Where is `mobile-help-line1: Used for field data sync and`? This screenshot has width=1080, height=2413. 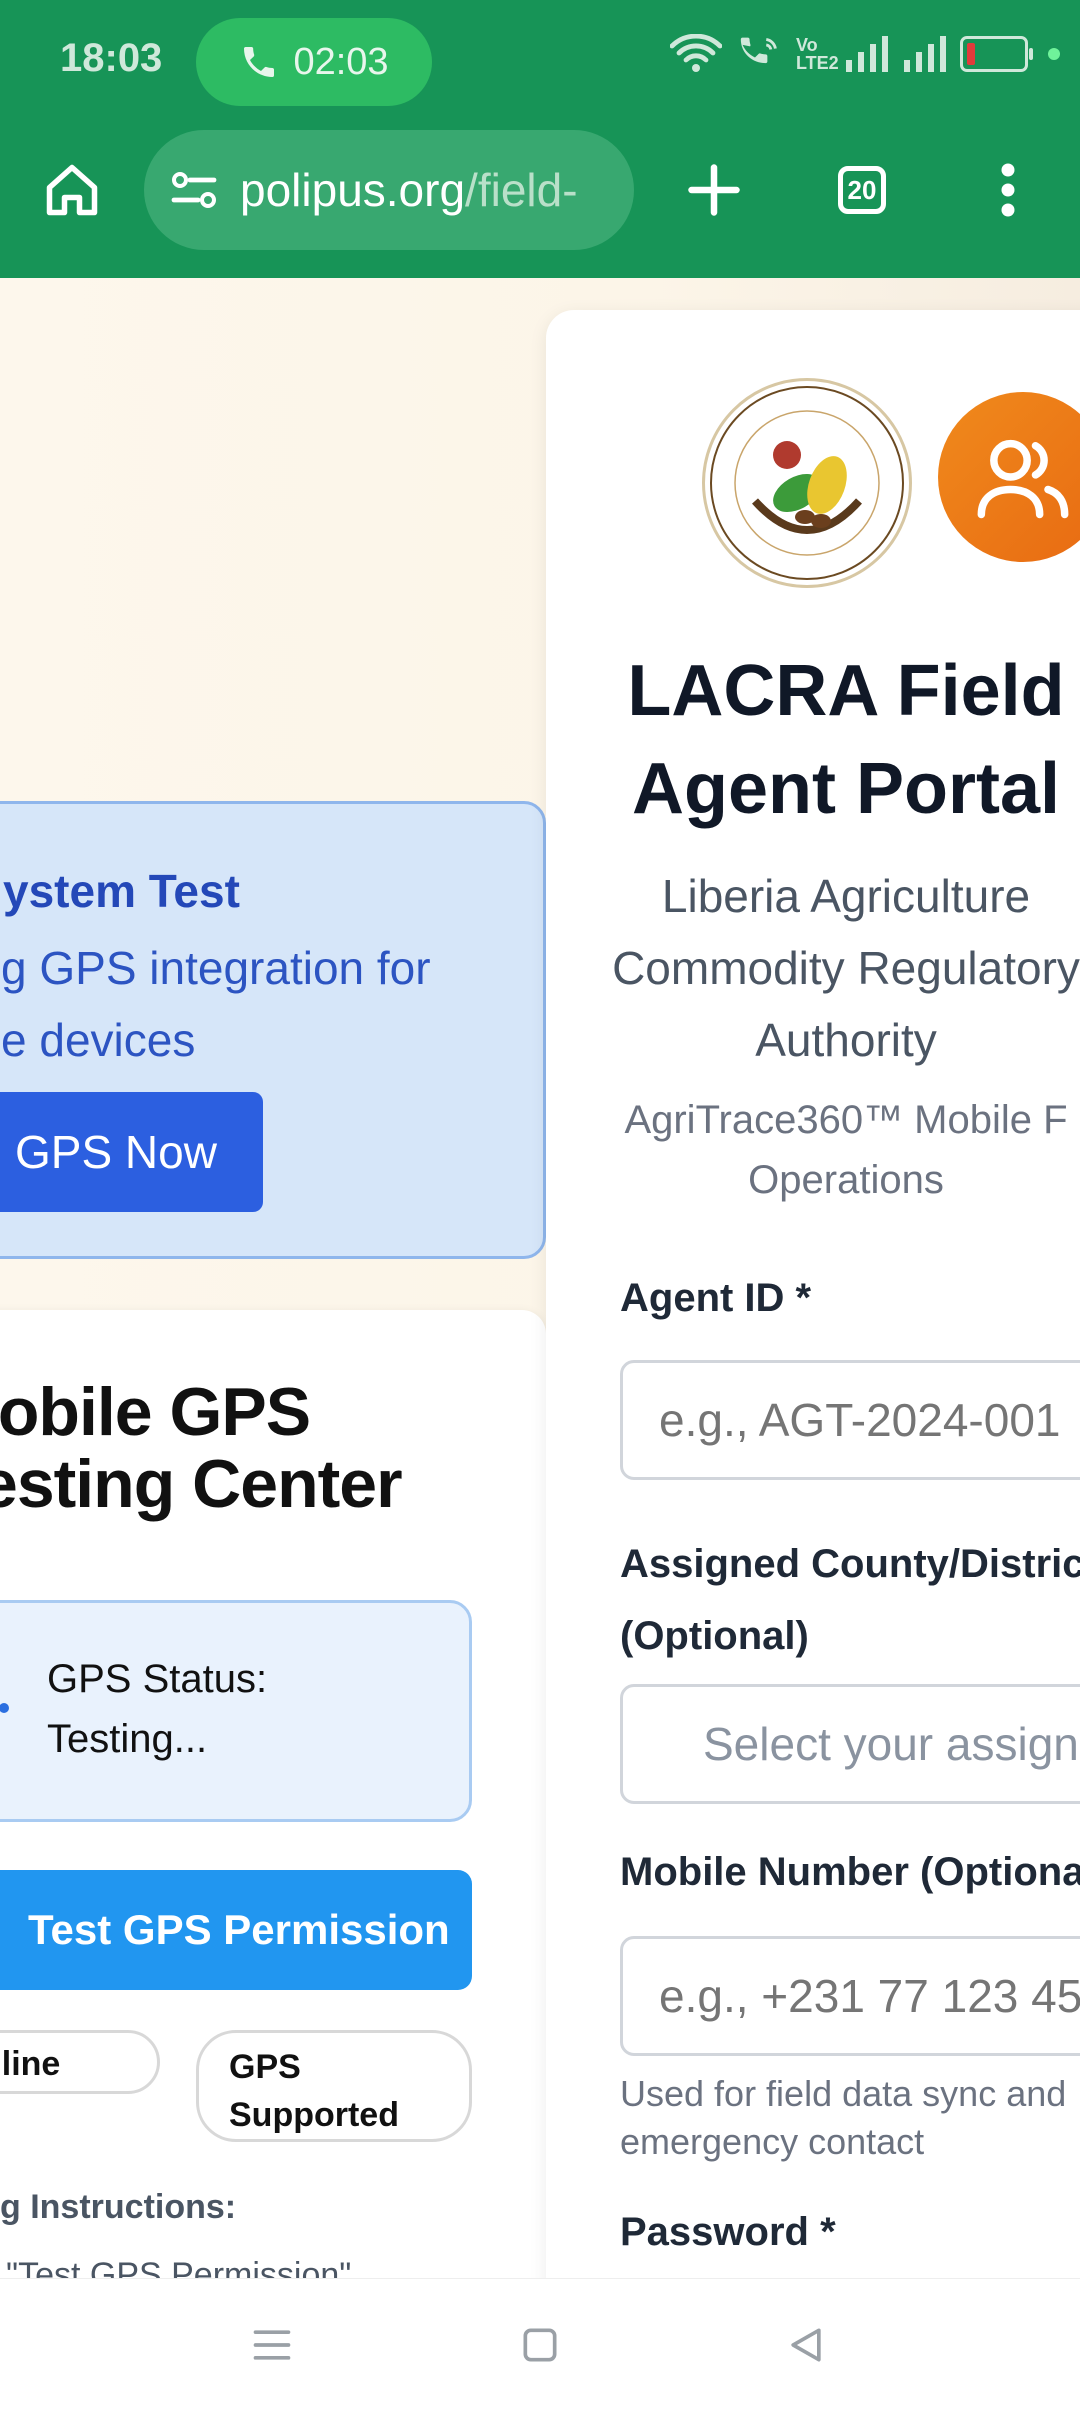 mobile-help-line1: Used for field data sync and is located at coordinates (843, 2093).